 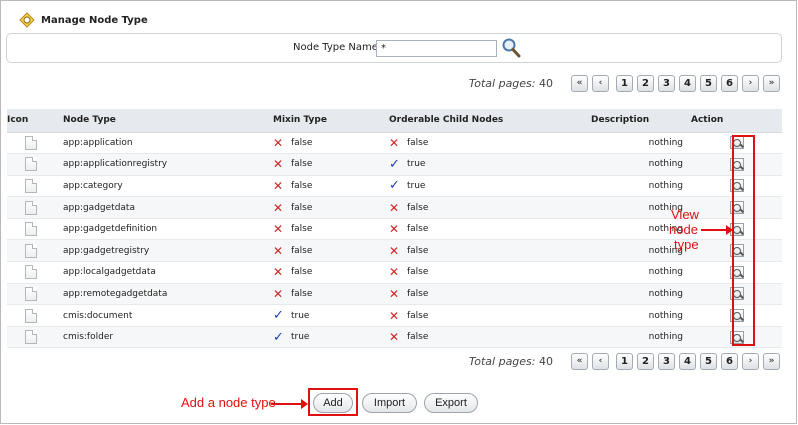 What do you see at coordinates (160, 143) in the screenshot?
I see `node-type-name: app:application` at bounding box center [160, 143].